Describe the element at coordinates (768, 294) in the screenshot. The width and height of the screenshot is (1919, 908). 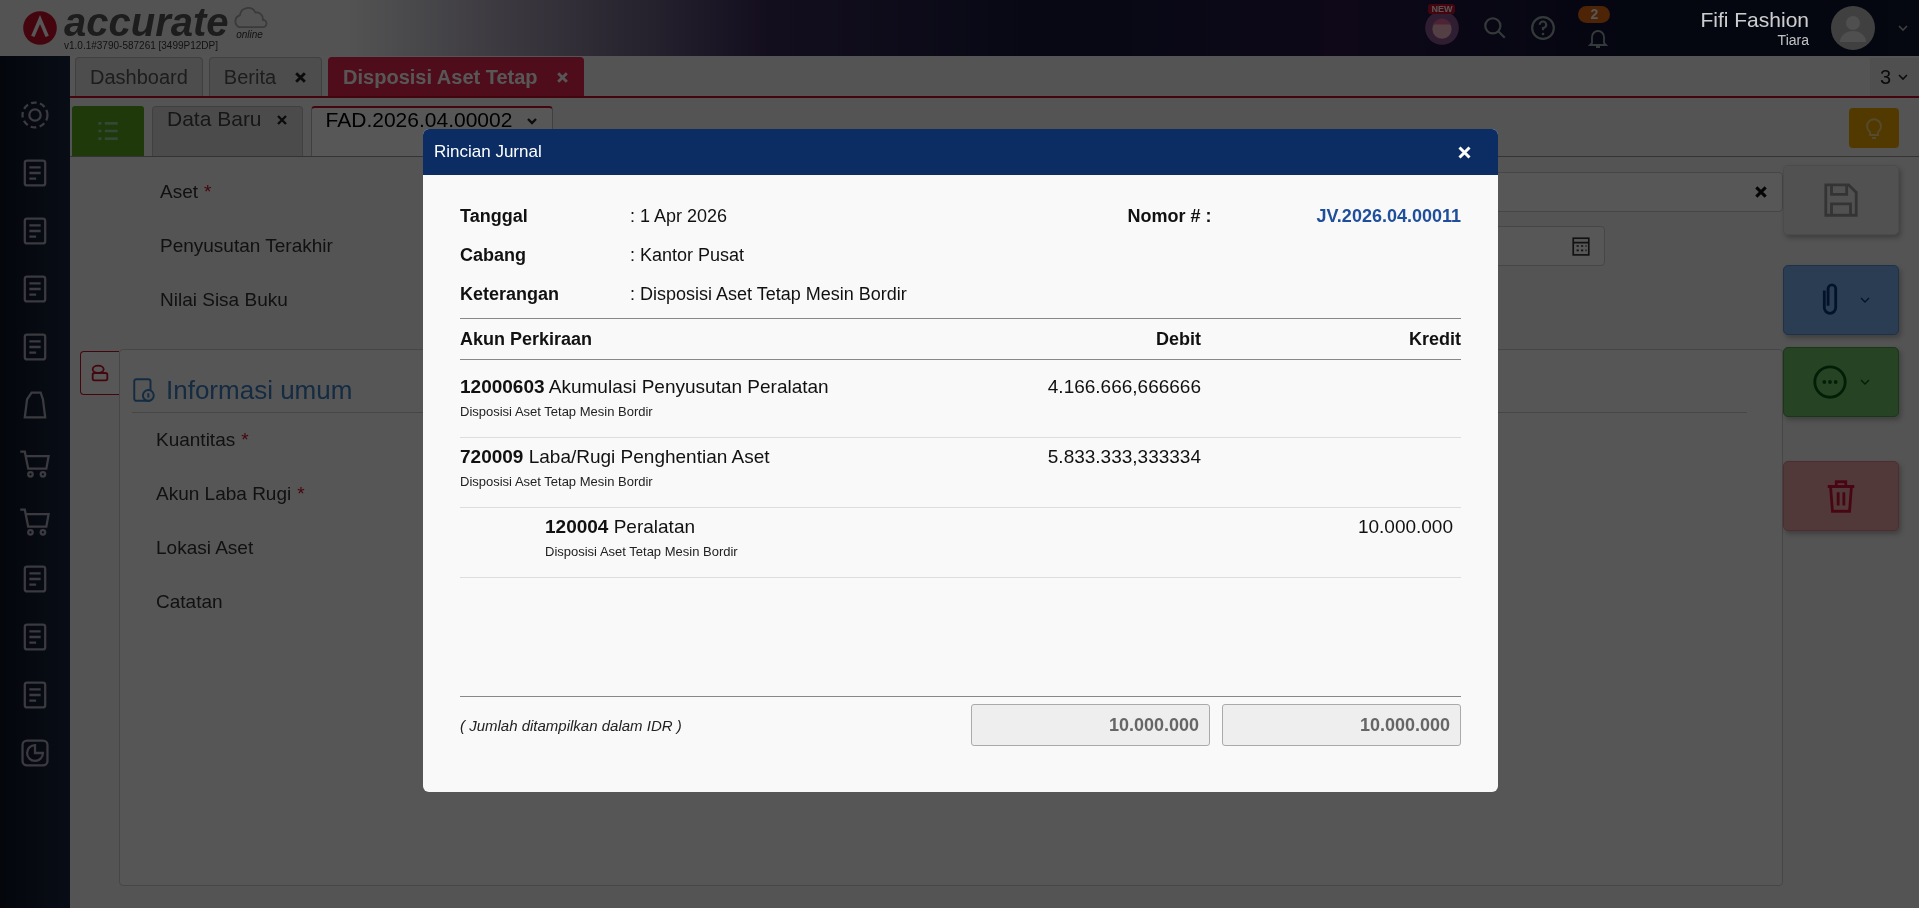
I see `info-value: : Disposisi Aset Tetap Mesin Bordir` at that location.